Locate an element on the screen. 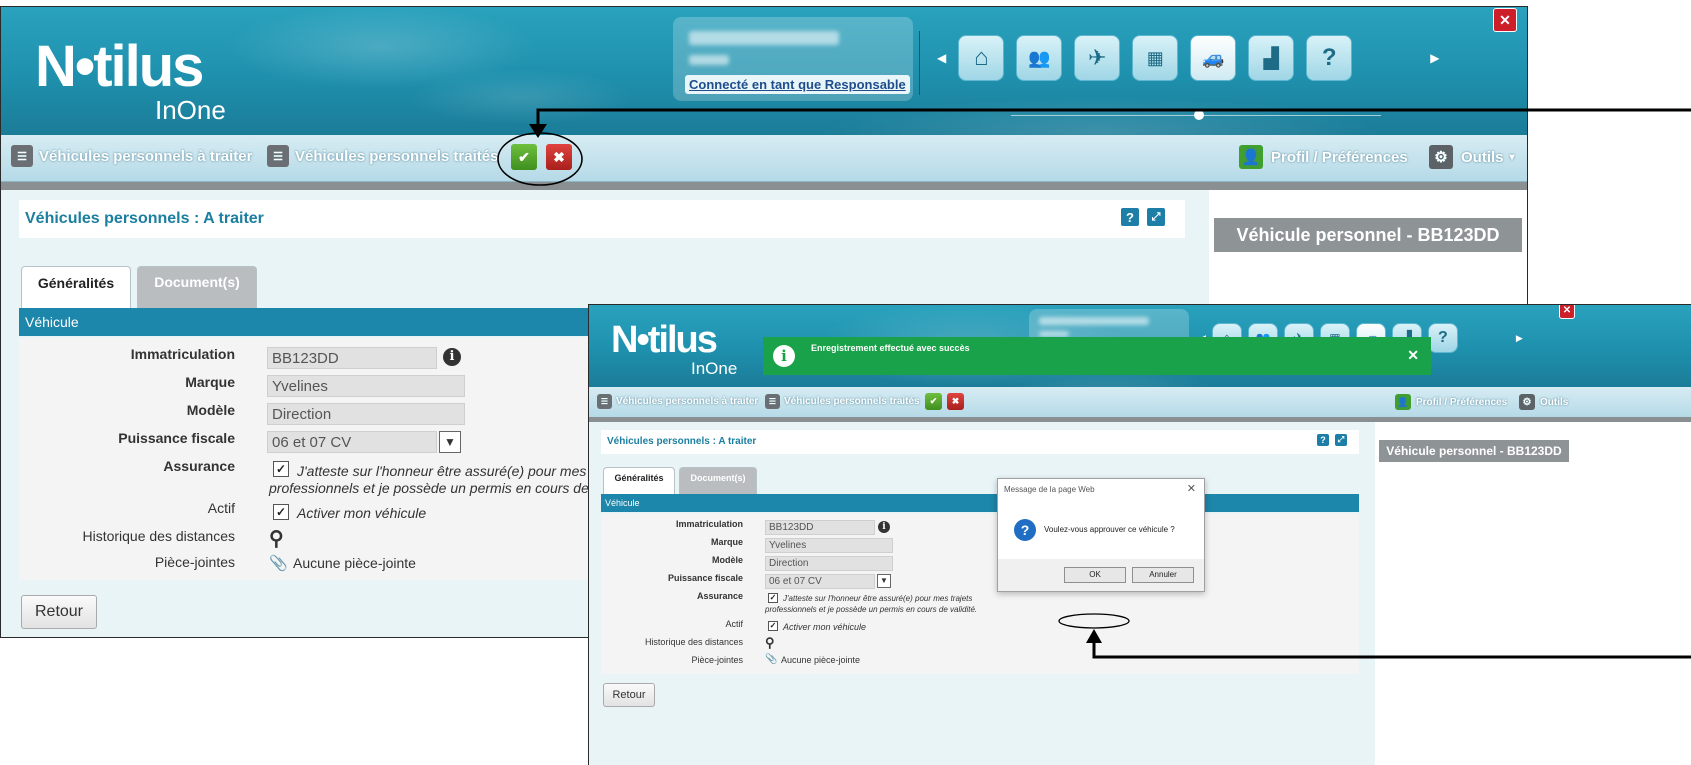 The height and width of the screenshot is (765, 1691). question-icon: ? is located at coordinates (1025, 530).